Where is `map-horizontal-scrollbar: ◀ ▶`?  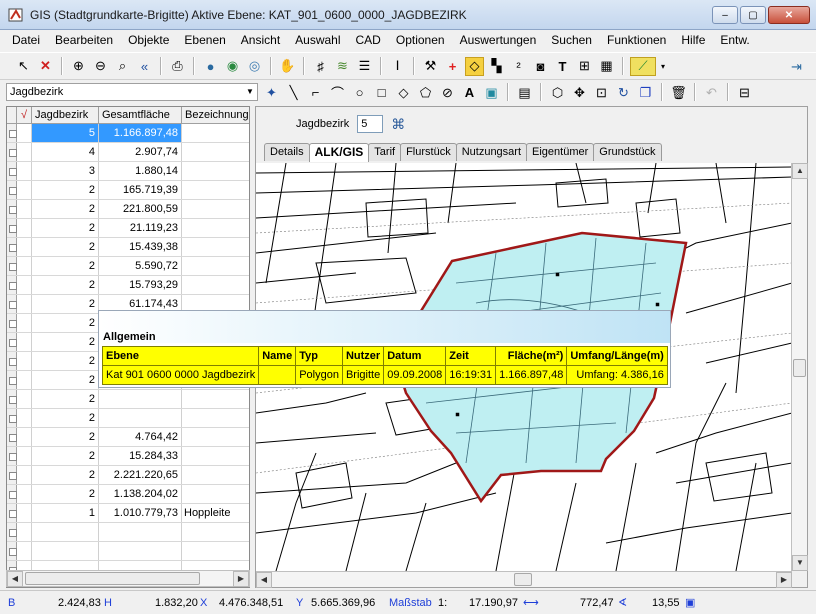
map-horizontal-scrollbar: ◀ ▶ is located at coordinates (524, 579).